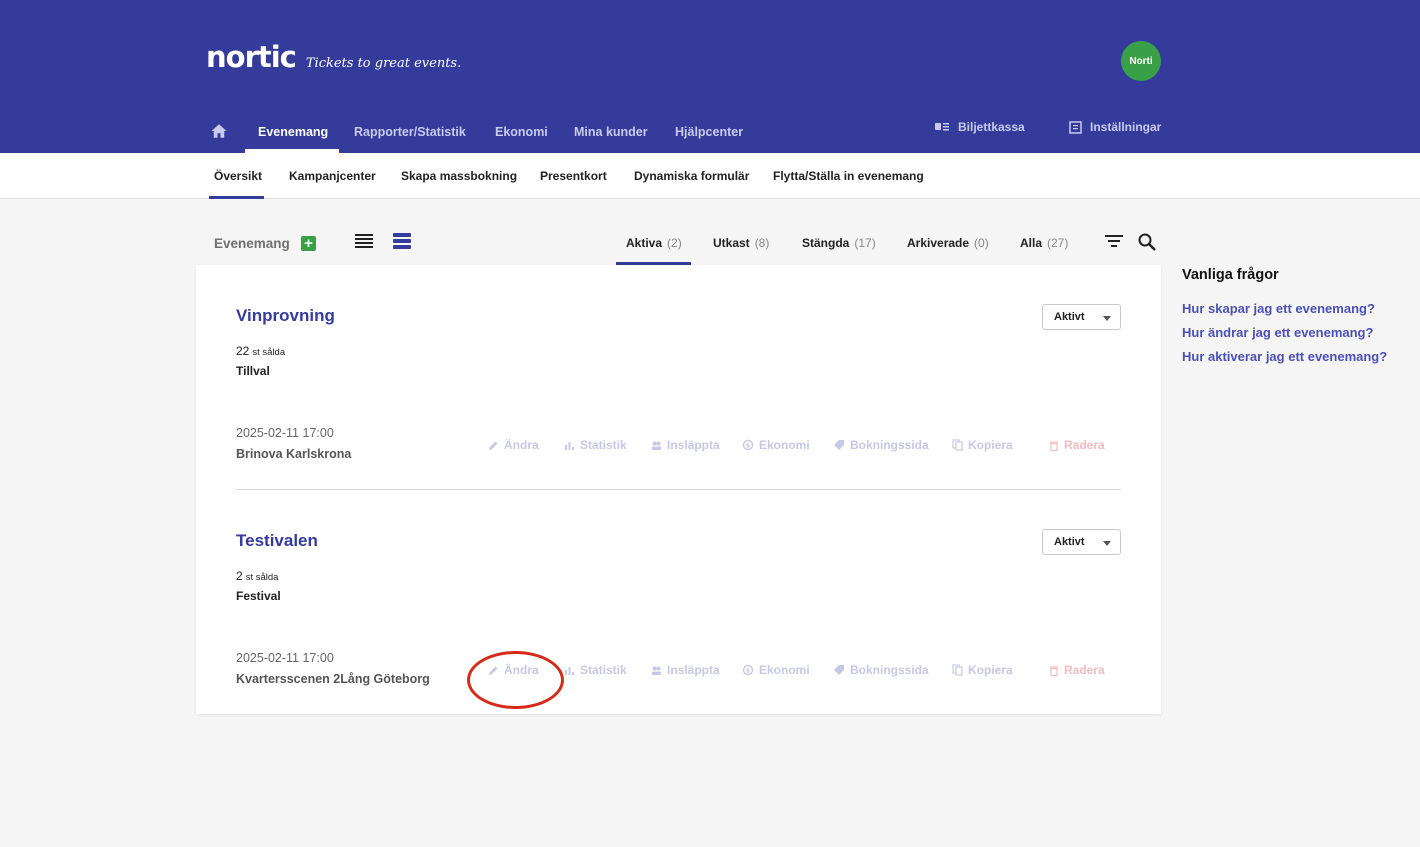 Image resolution: width=1420 pixels, height=847 pixels. What do you see at coordinates (762, 242) in the screenshot?
I see `filter-count: (8)` at bounding box center [762, 242].